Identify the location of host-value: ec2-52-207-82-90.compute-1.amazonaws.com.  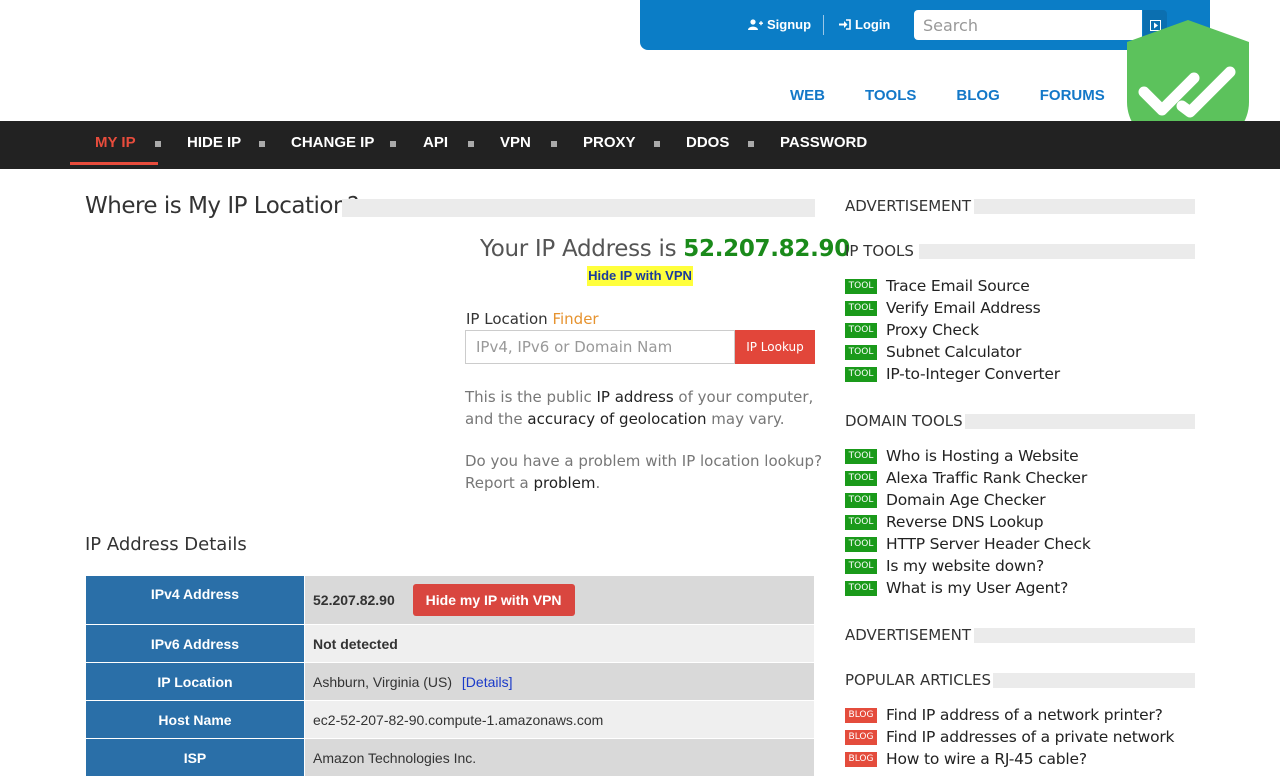
(559, 719).